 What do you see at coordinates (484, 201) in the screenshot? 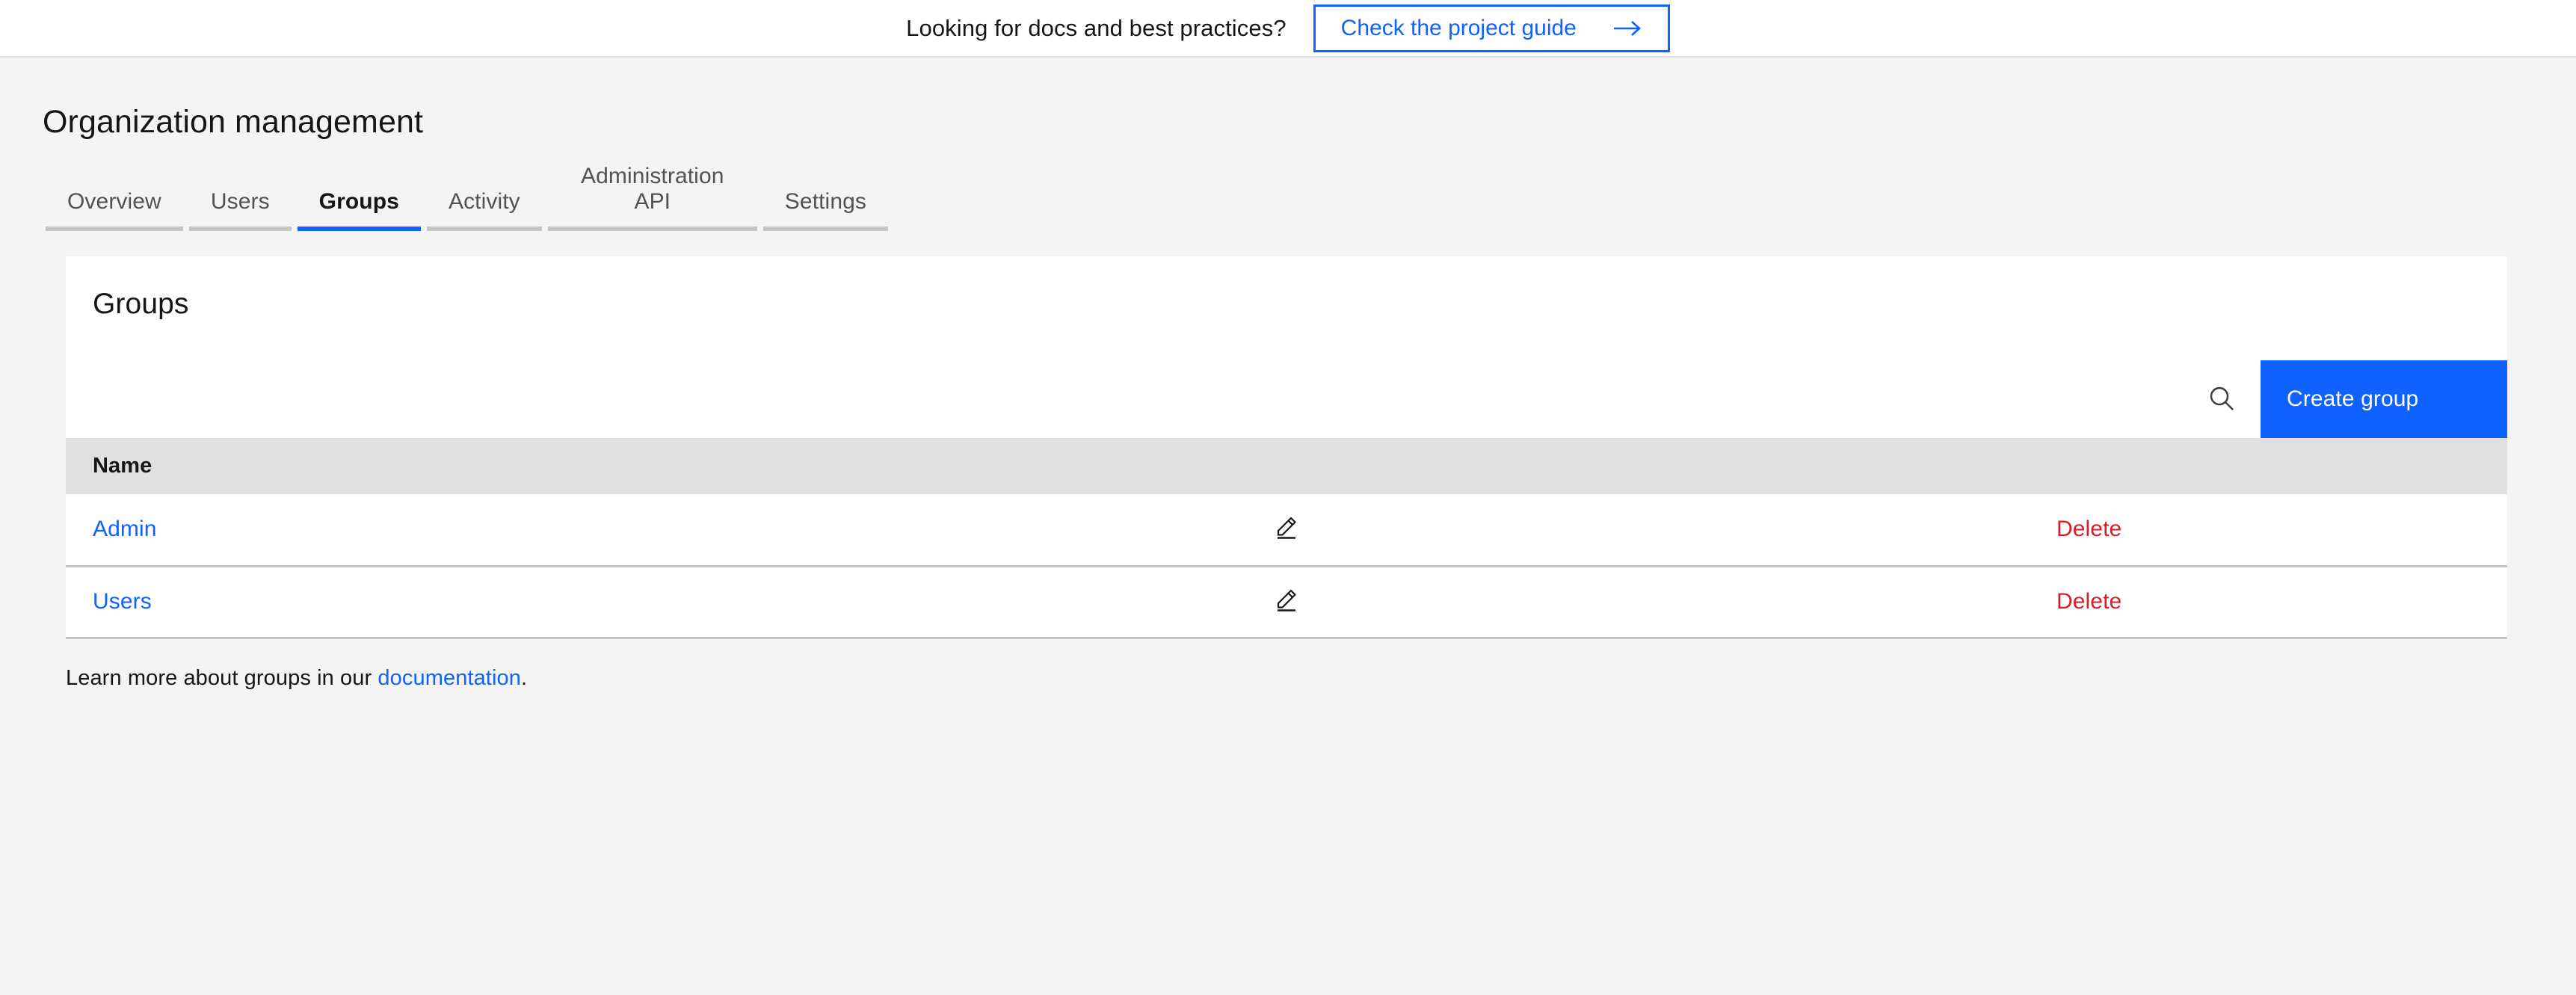
I see `tab-label: Activity` at bounding box center [484, 201].